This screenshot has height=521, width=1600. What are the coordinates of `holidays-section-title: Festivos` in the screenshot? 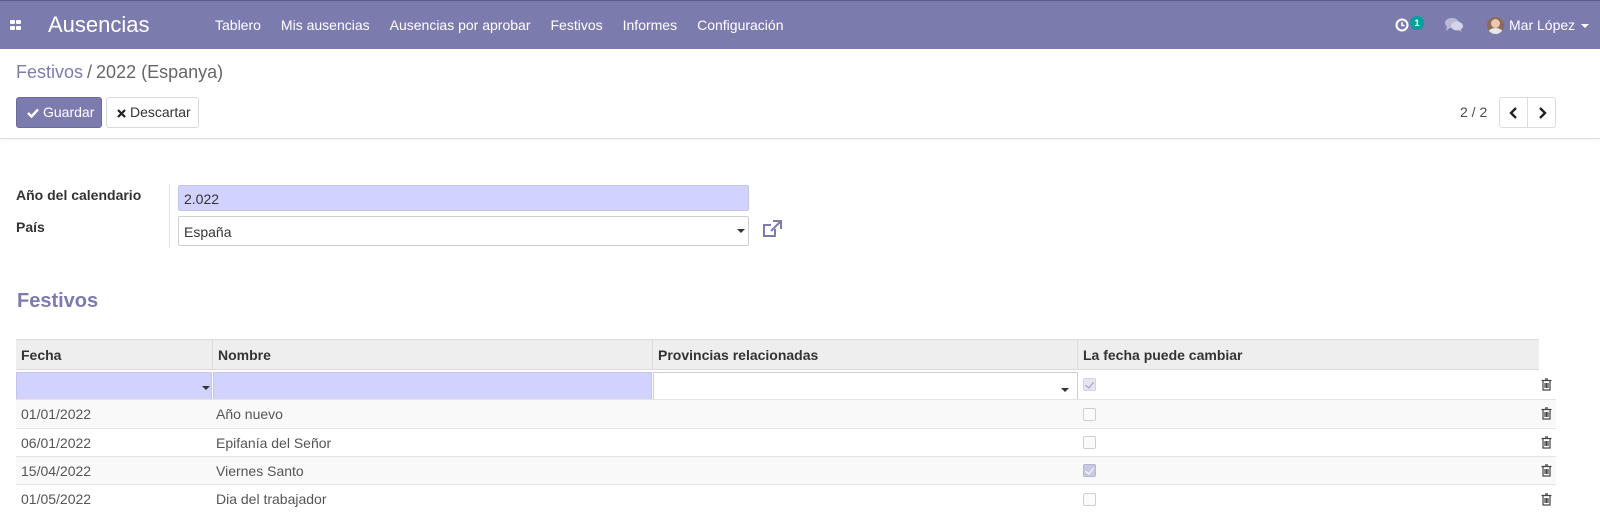 It's located at (58, 301).